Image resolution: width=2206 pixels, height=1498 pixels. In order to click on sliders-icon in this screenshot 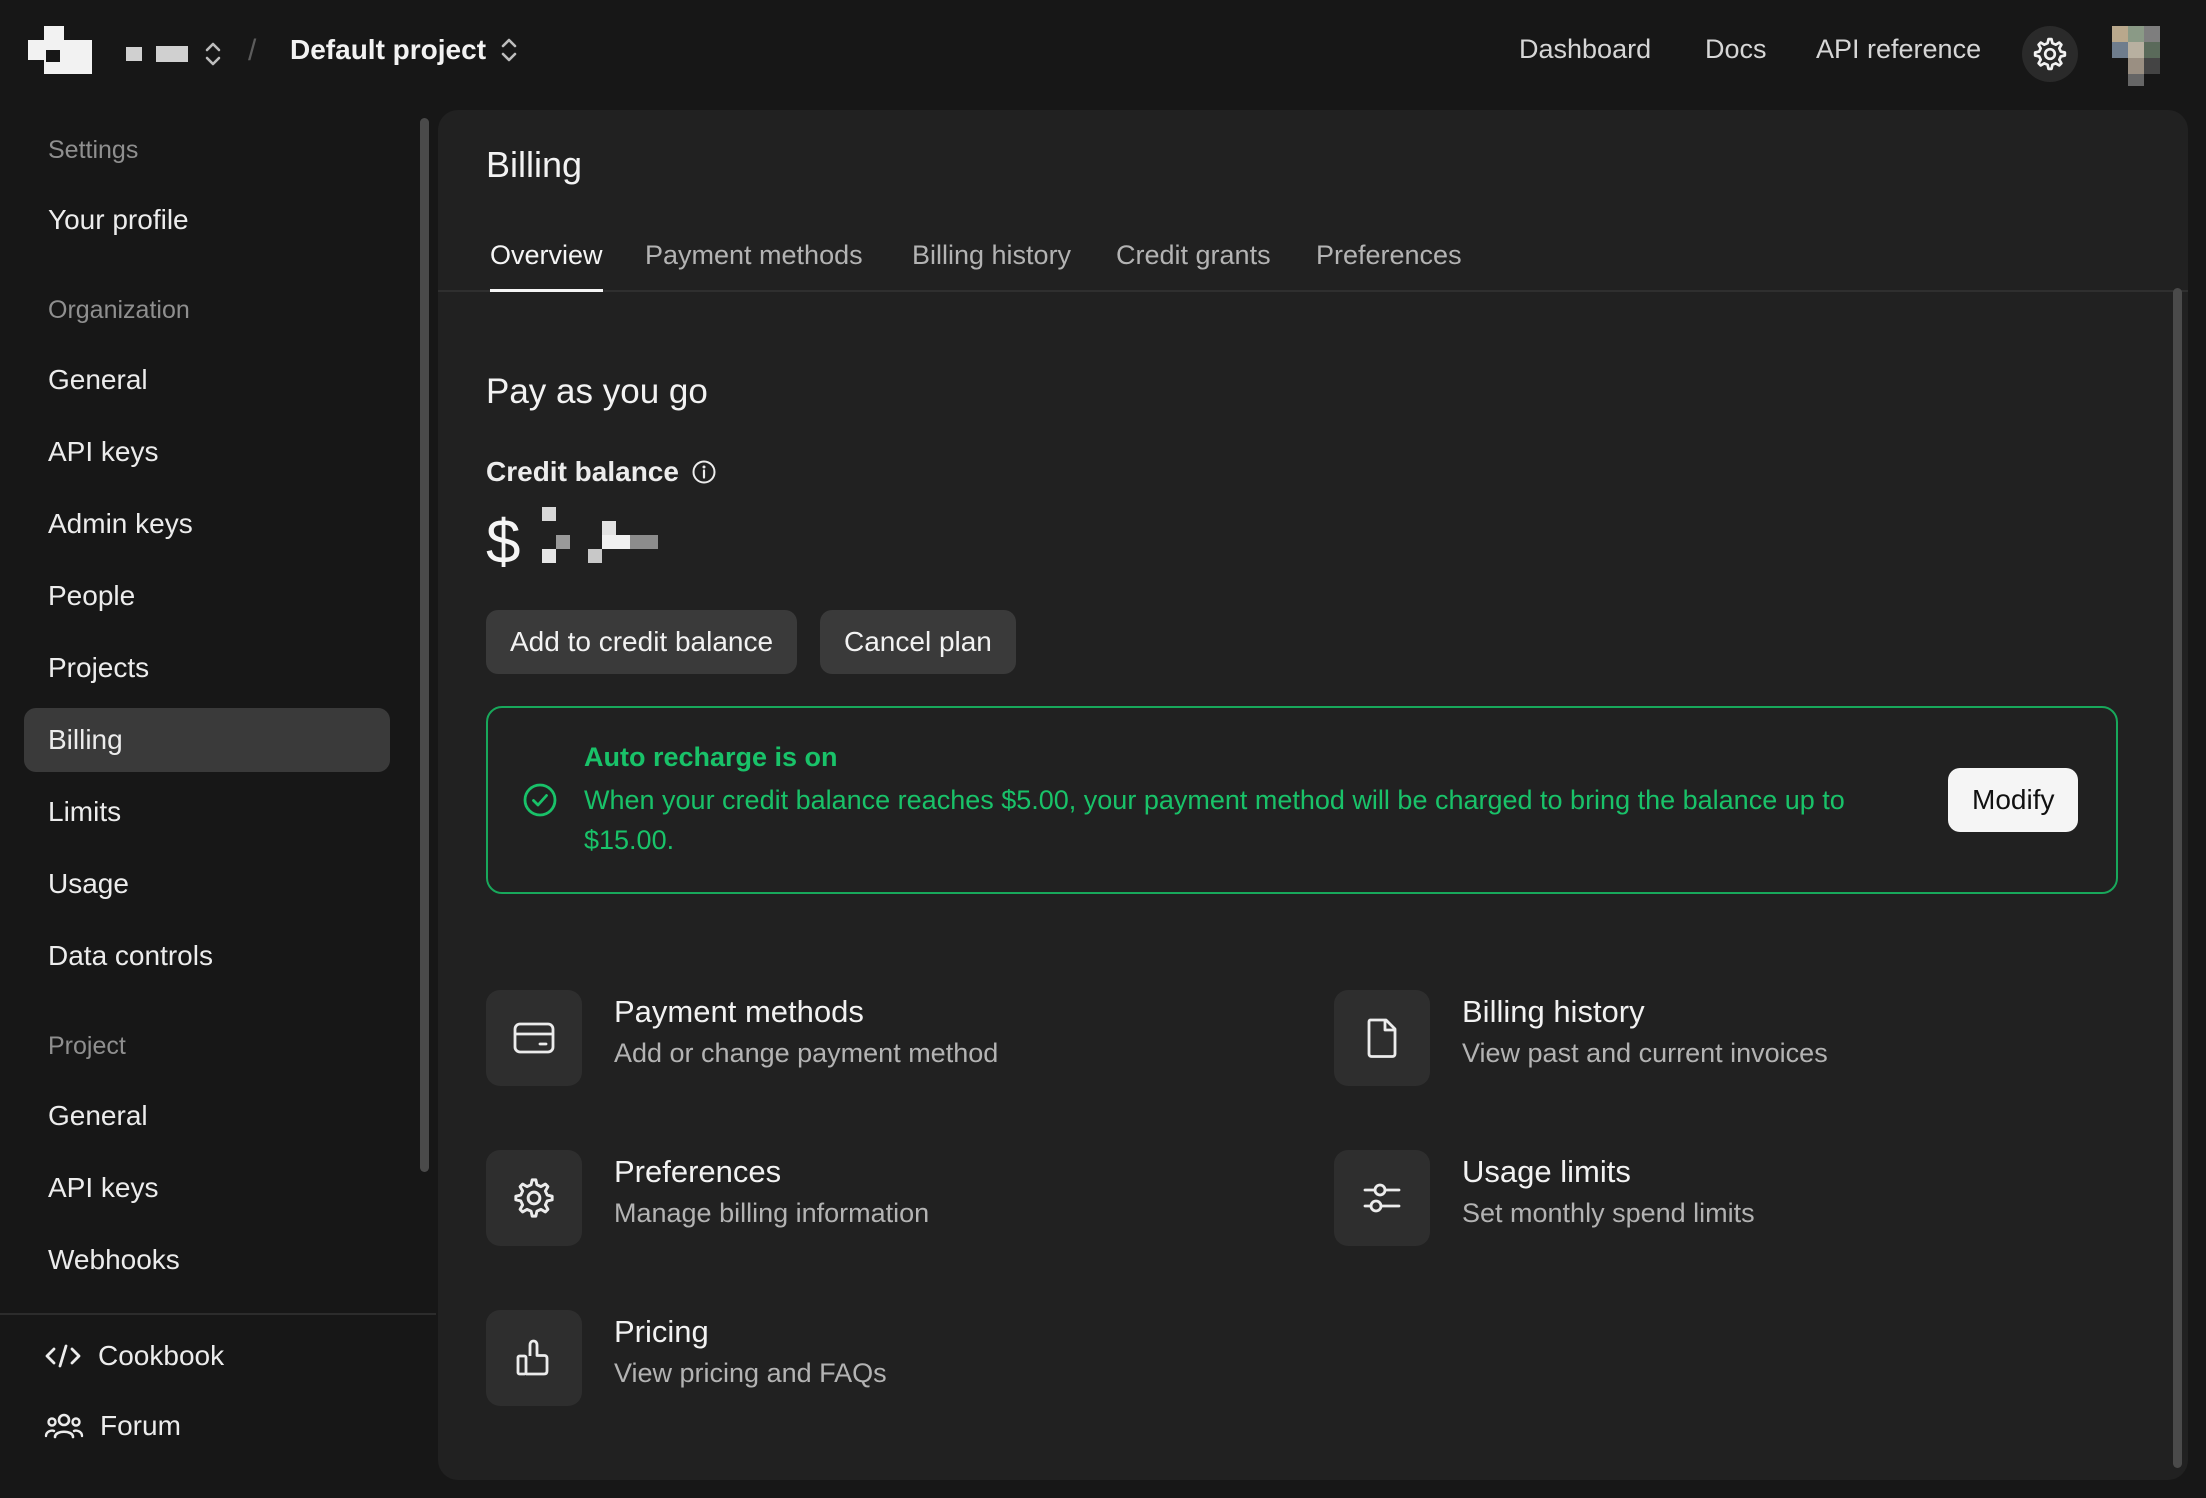, I will do `click(1382, 1198)`.